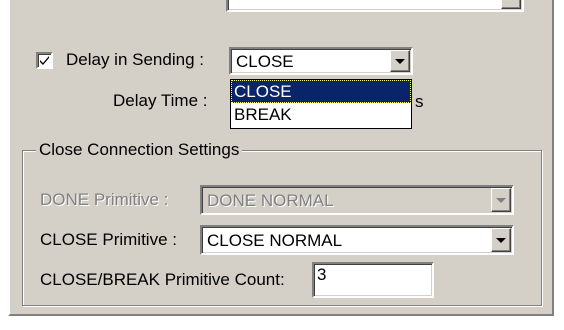 Image resolution: width=564 pixels, height=330 pixels. I want to click on delay-in-sending-label: Delay in Sending :, so click(135, 60).